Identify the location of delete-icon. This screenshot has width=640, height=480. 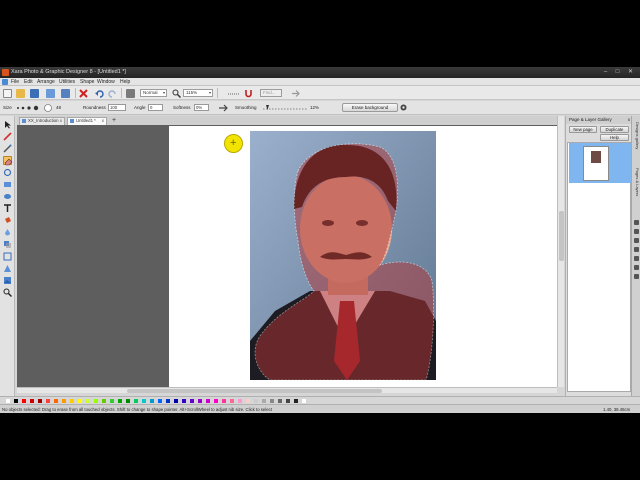
(83, 93).